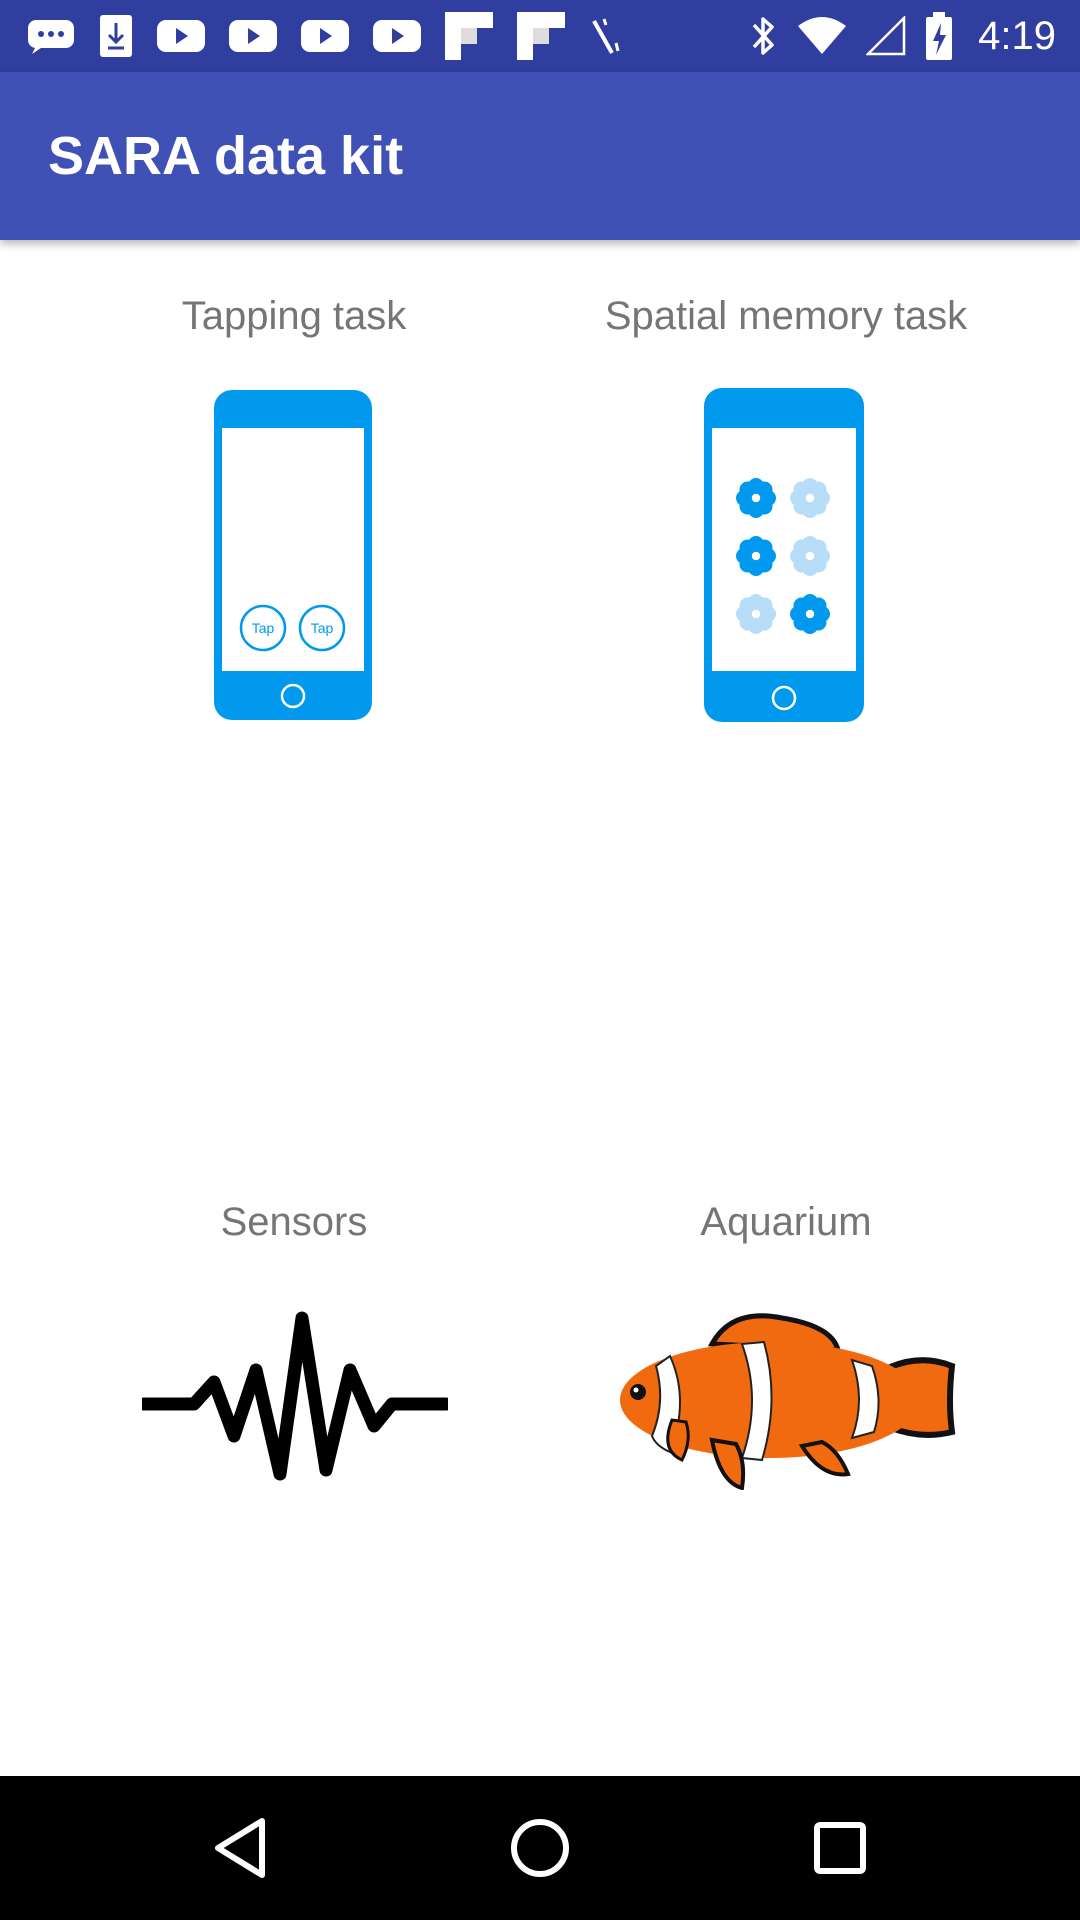 Image resolution: width=1080 pixels, height=1920 pixels. I want to click on back-icon, so click(240, 1848).